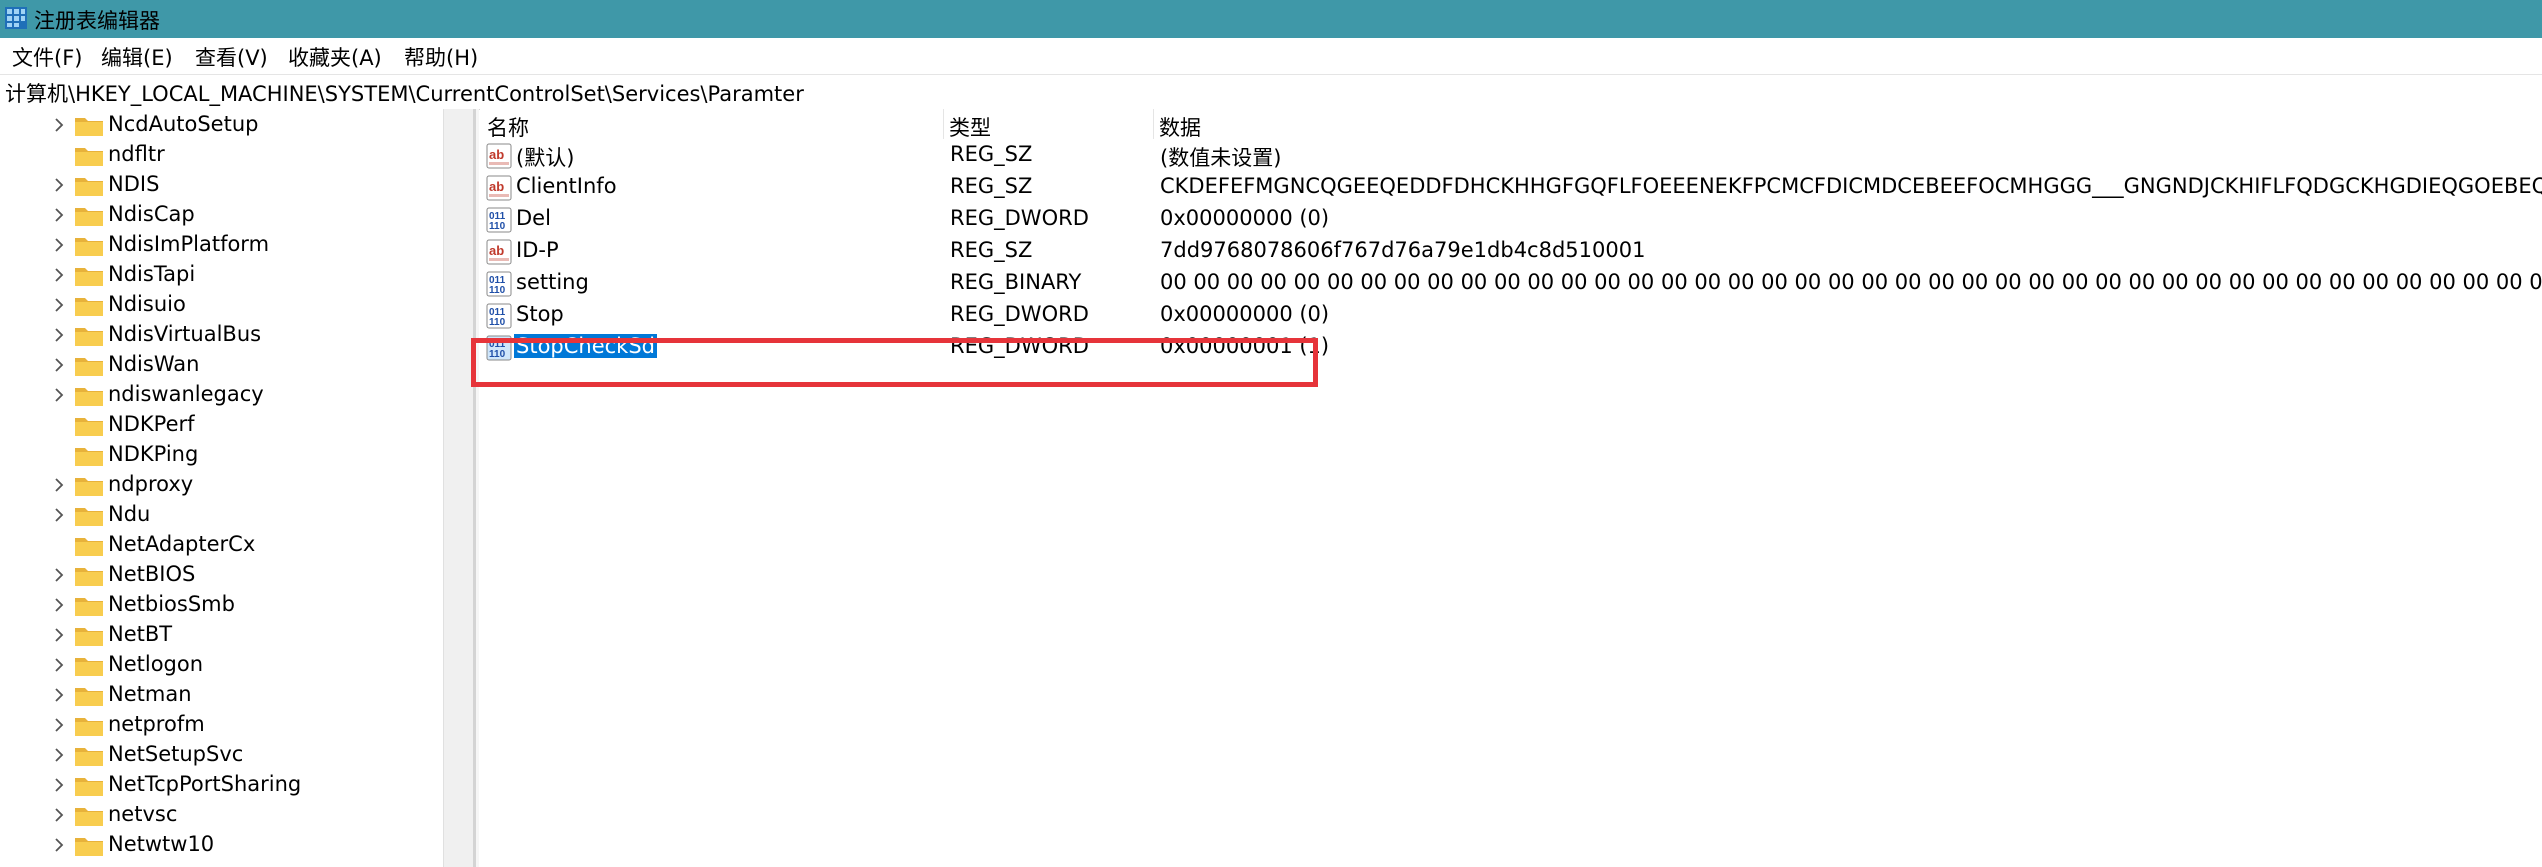 This screenshot has width=2542, height=867. What do you see at coordinates (153, 454) in the screenshot?
I see `tree-item-label: NDKPing` at bounding box center [153, 454].